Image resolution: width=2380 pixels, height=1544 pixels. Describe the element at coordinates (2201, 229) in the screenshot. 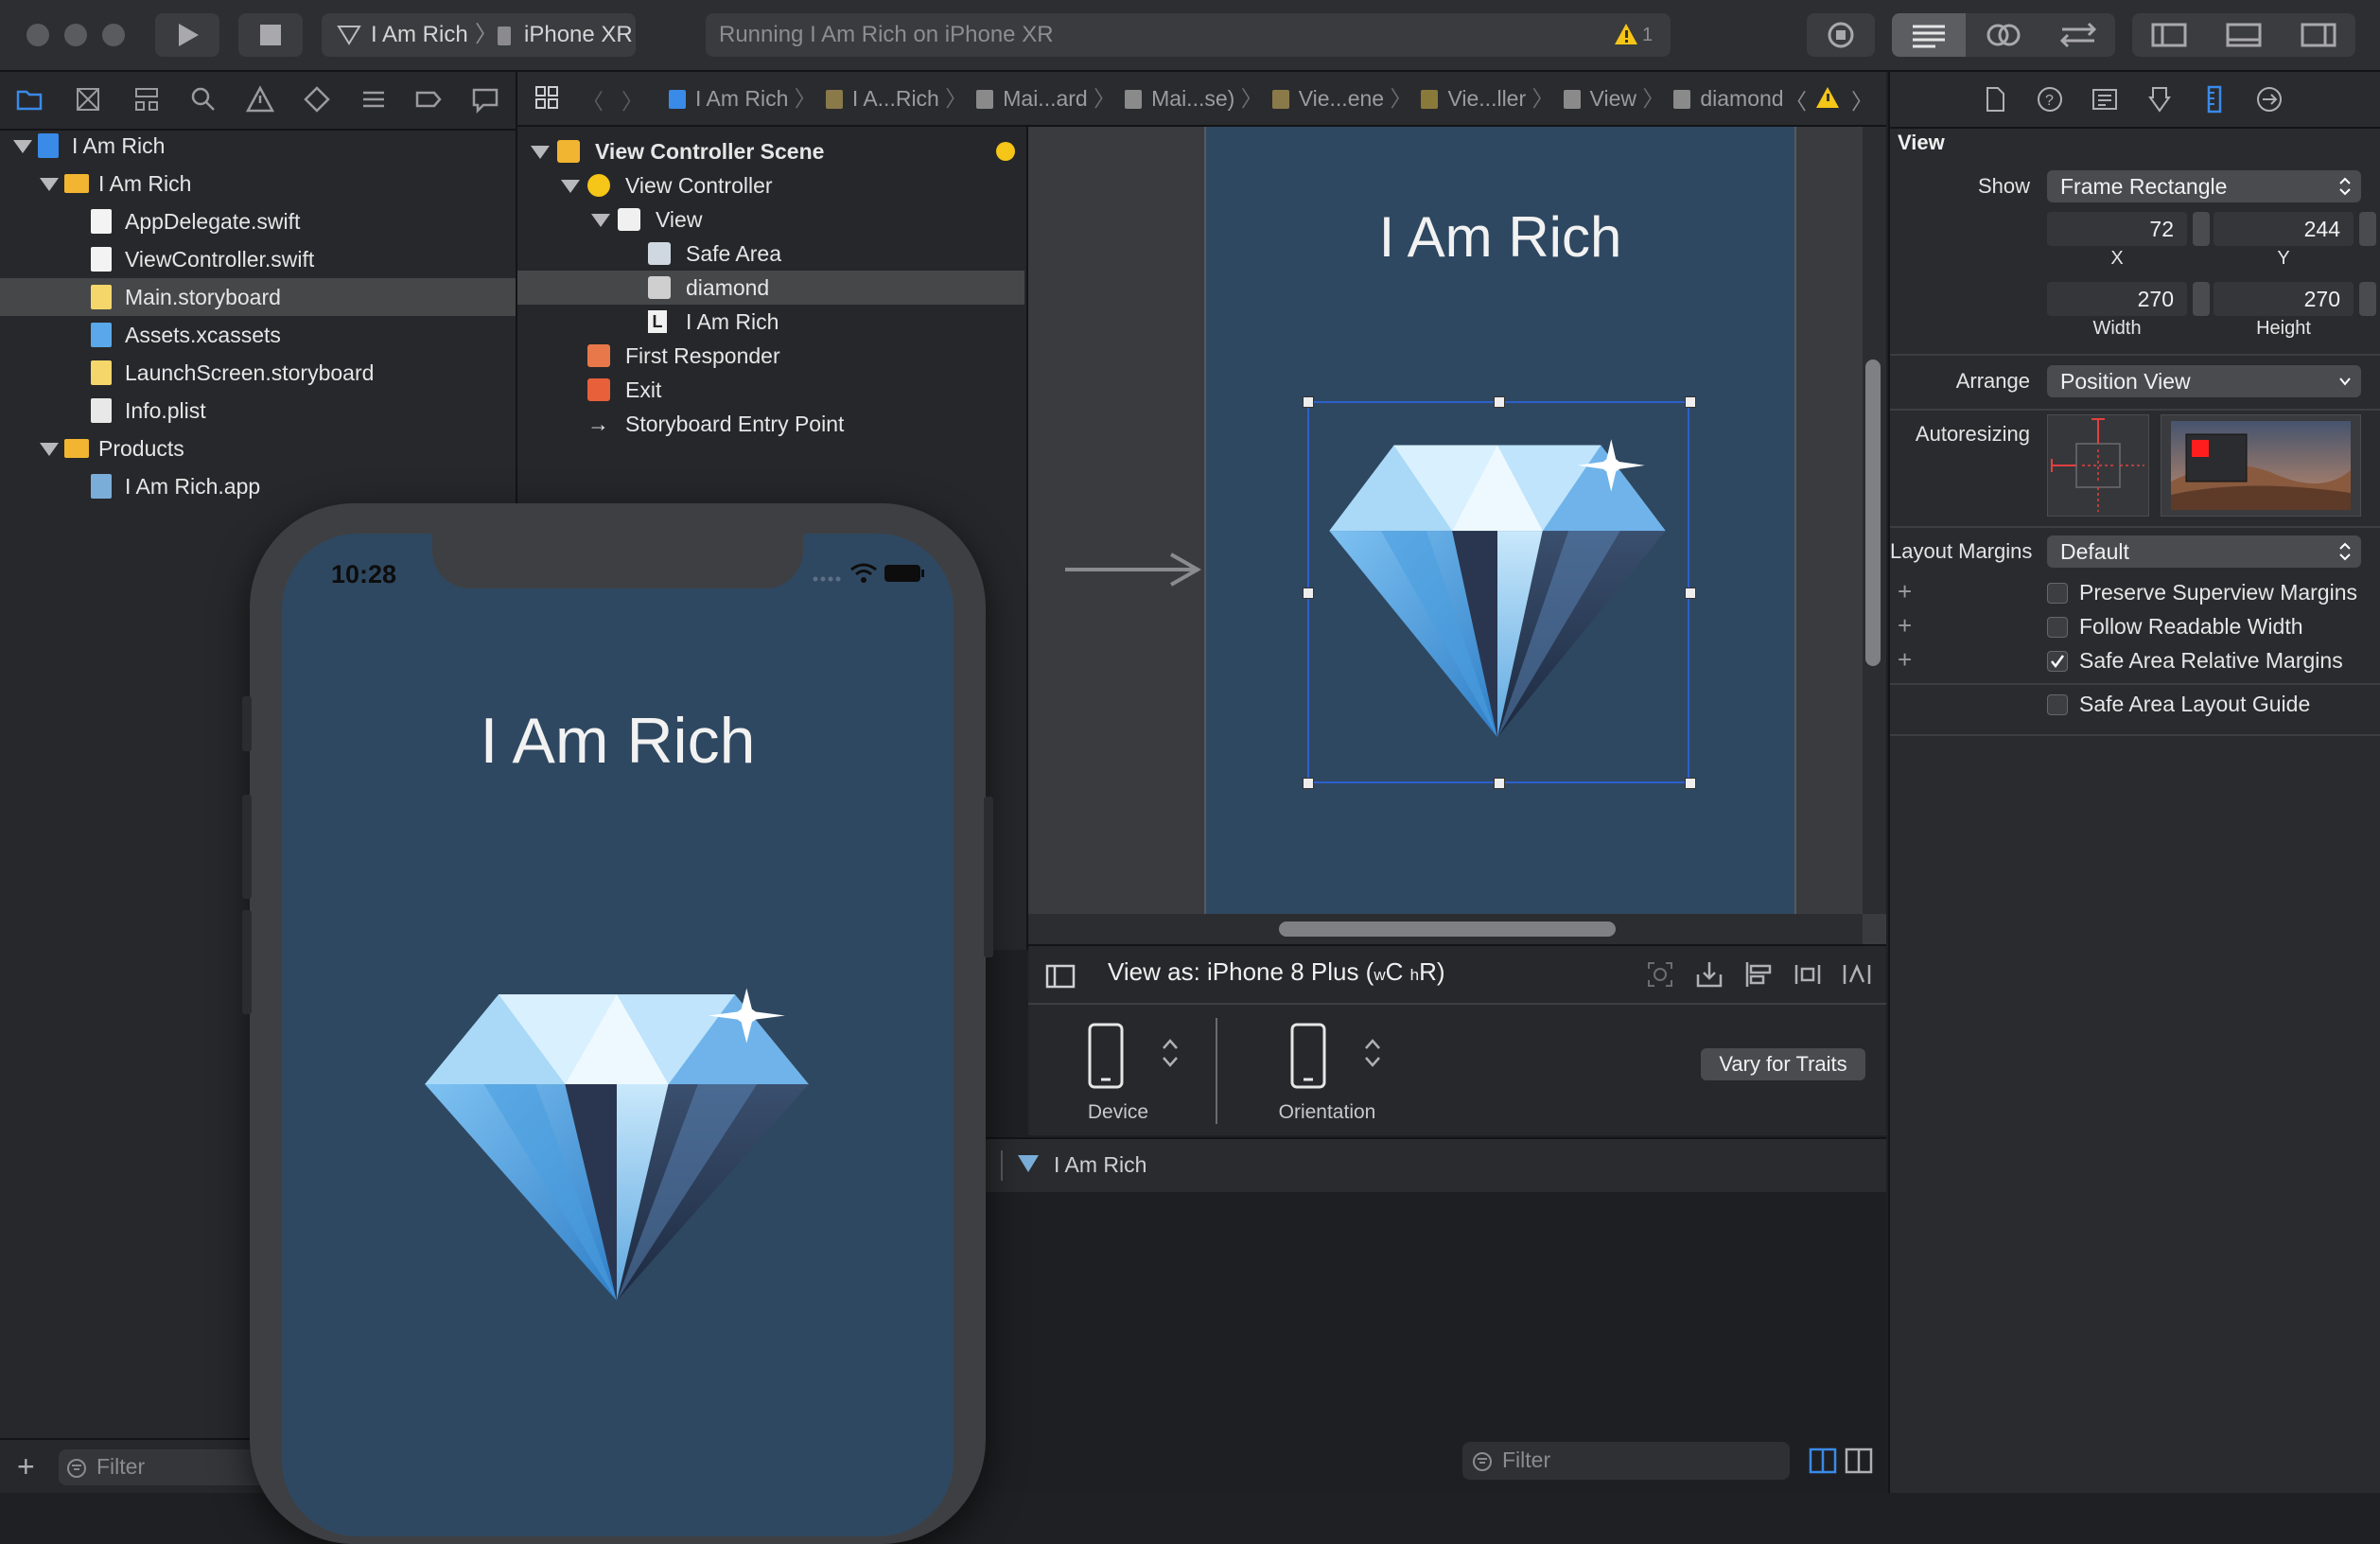

I see `x-stepper` at that location.